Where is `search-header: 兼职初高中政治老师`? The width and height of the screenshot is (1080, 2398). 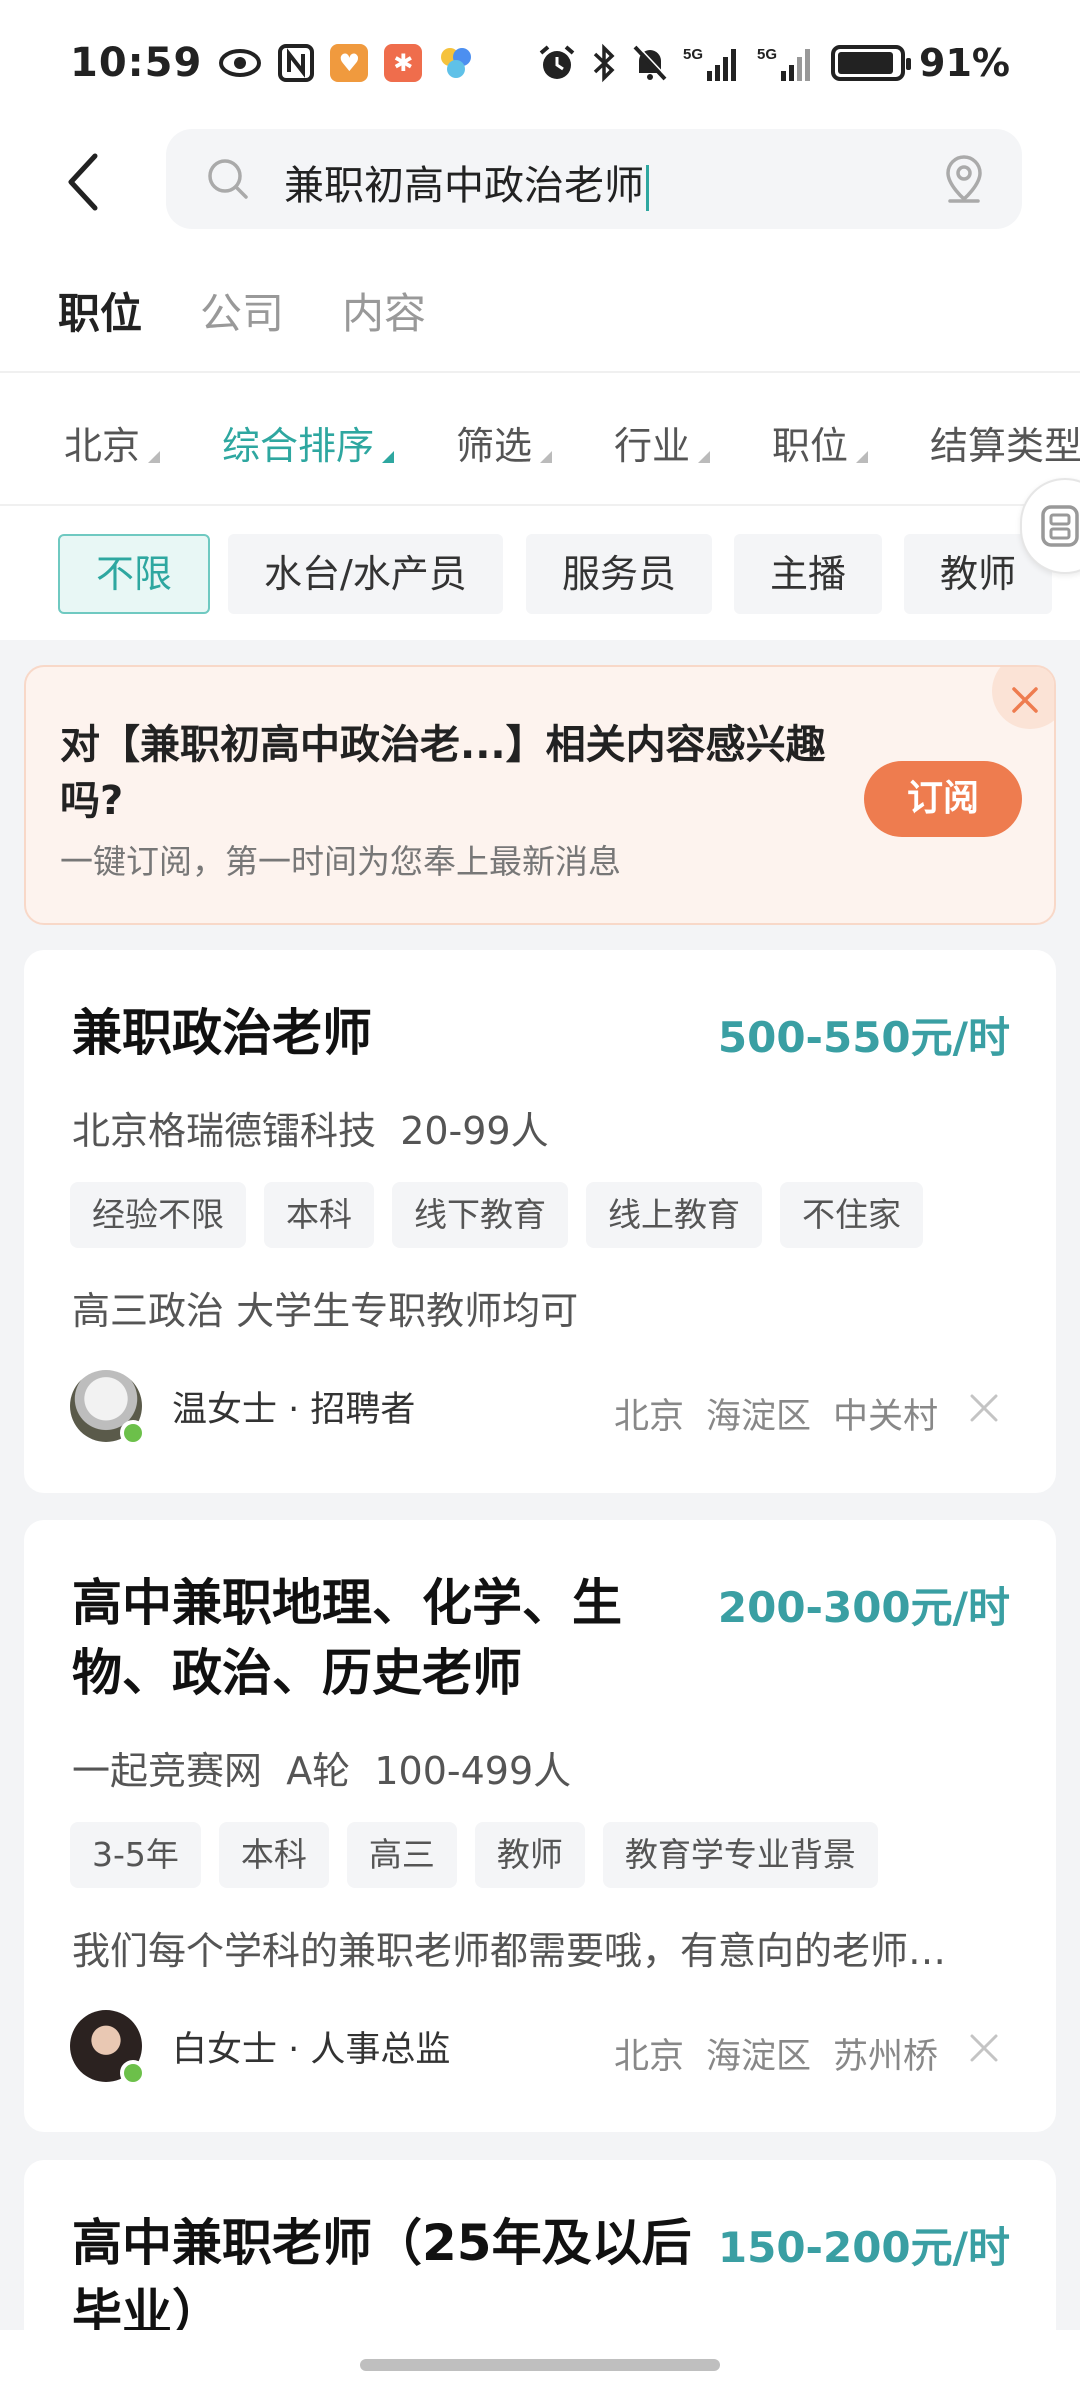
search-header: 兼职初高中政治老师 is located at coordinates (540, 182).